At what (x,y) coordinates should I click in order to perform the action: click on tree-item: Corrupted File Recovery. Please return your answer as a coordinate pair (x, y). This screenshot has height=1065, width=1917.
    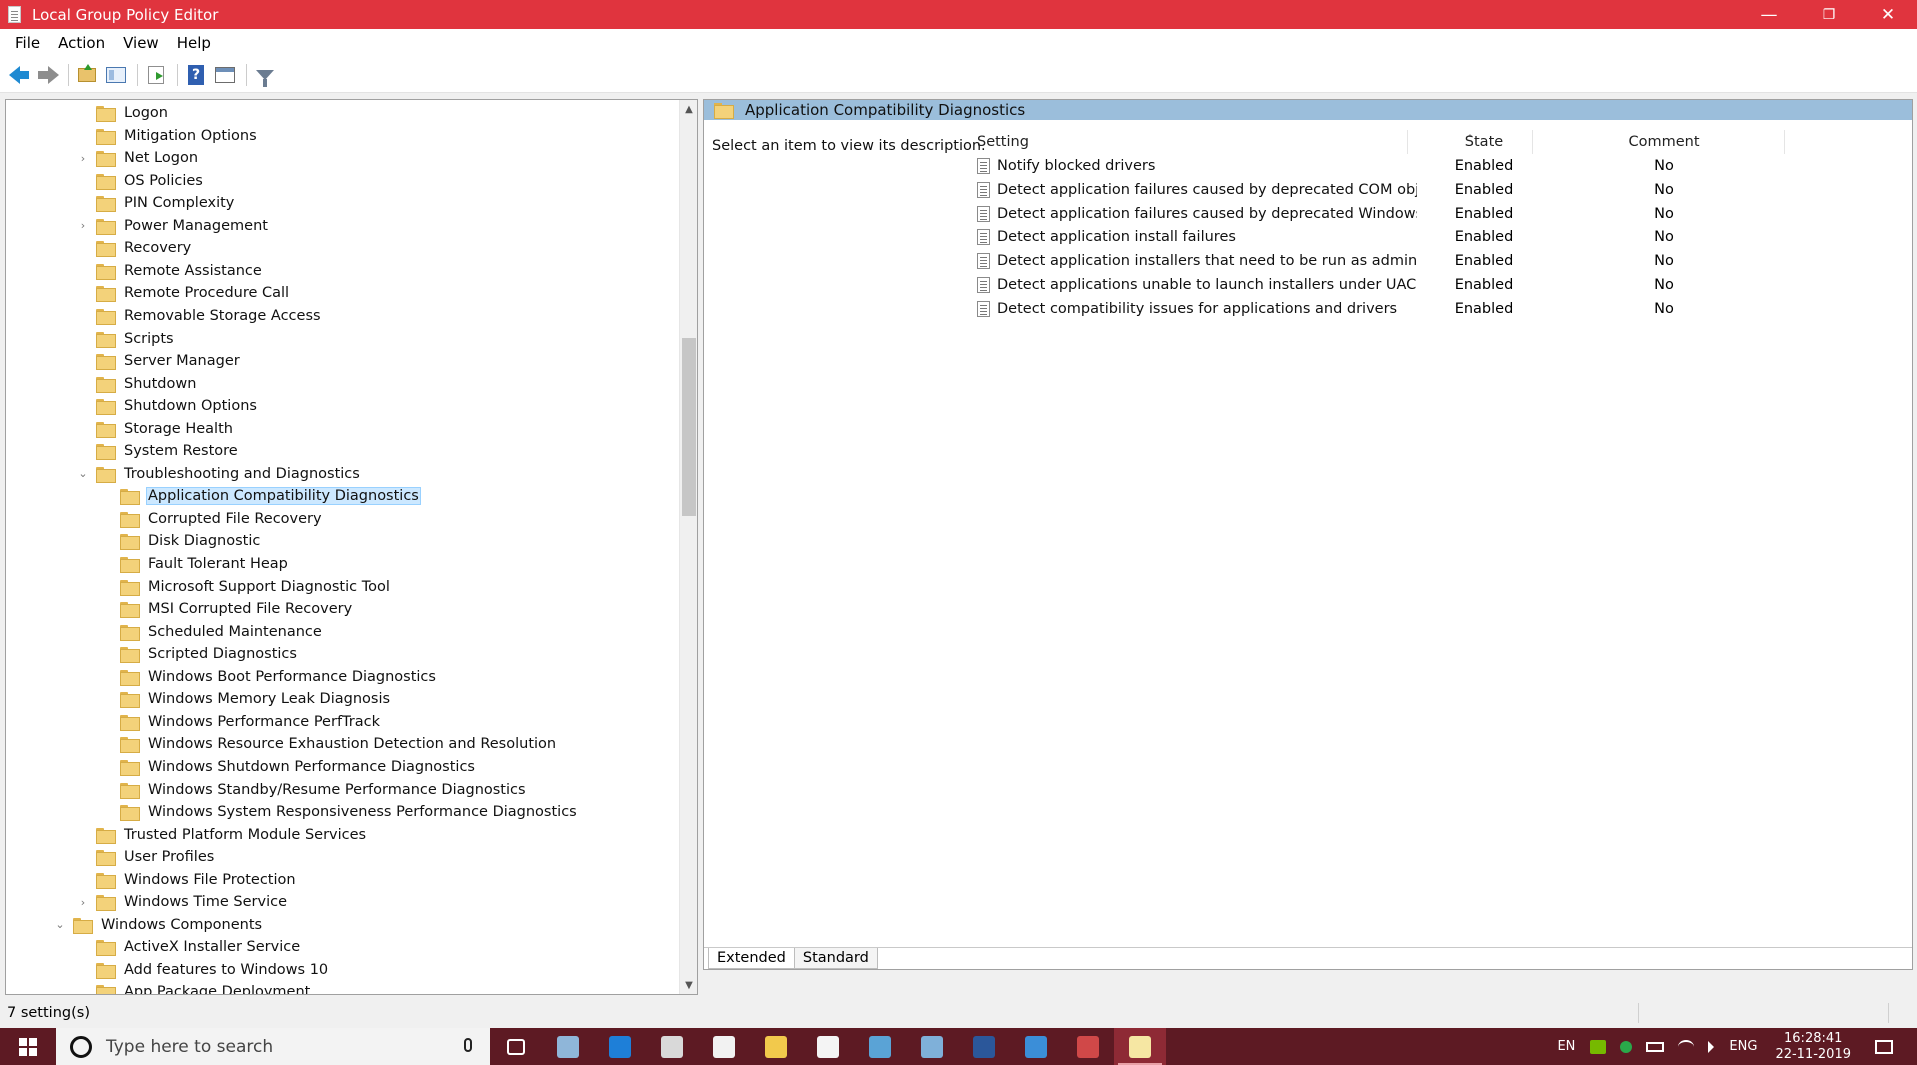
    Looking at the image, I should click on (212, 519).